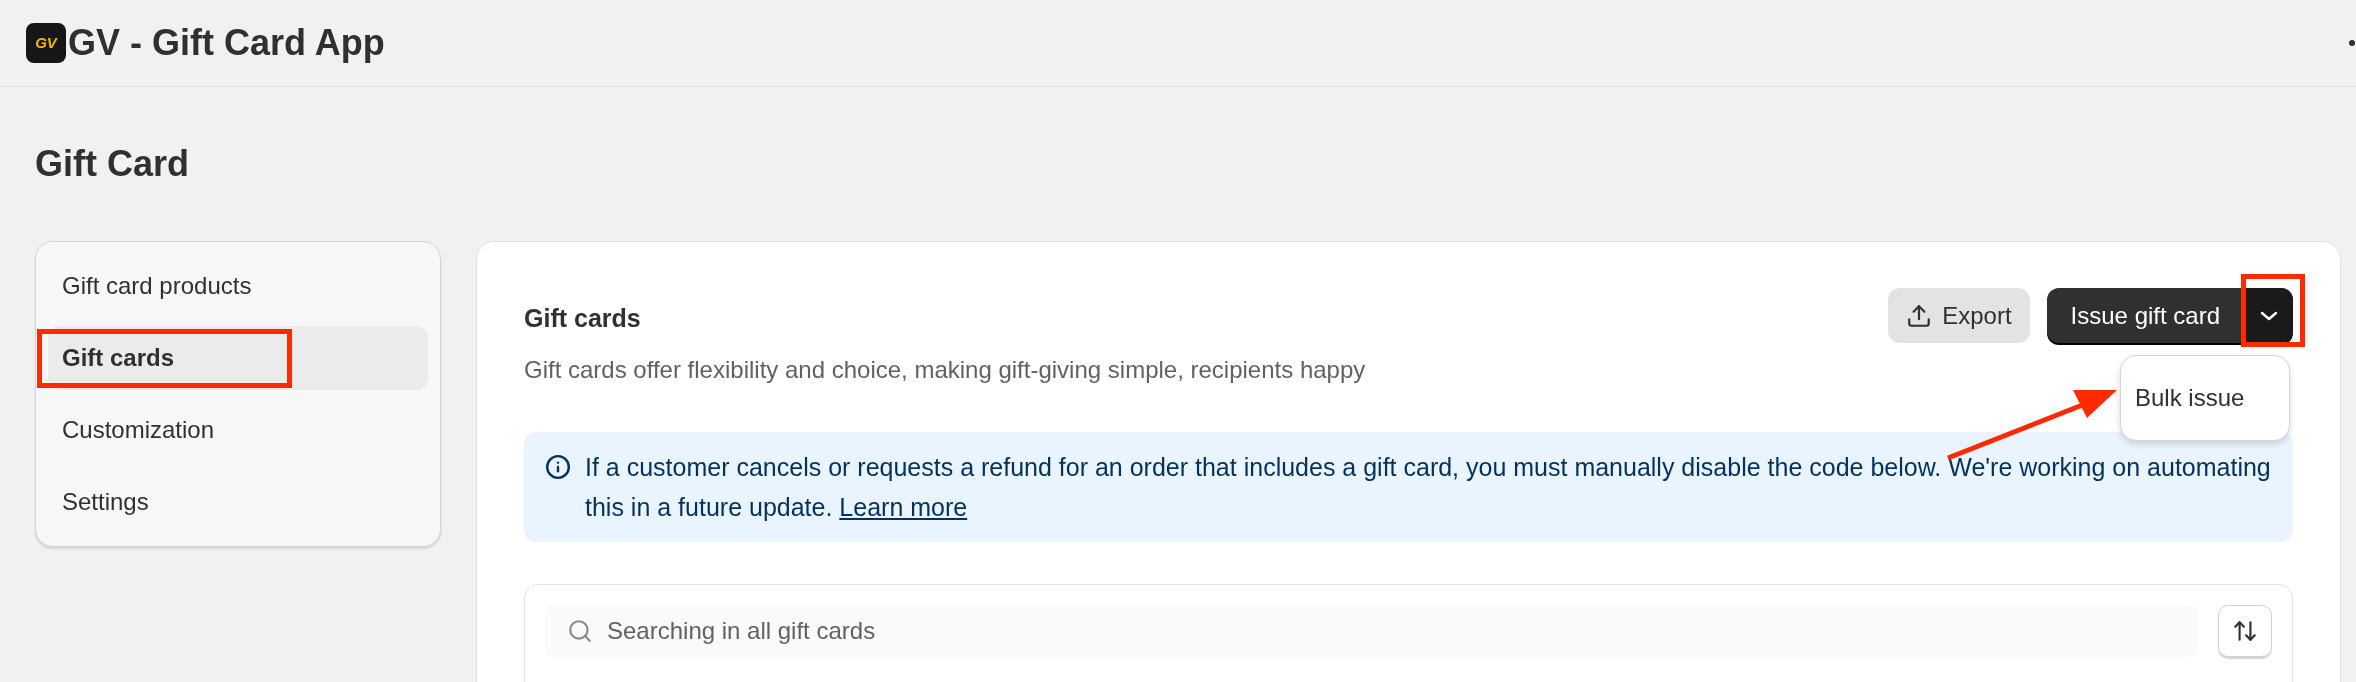 The image size is (2356, 682). I want to click on learn-more-link: Learn more, so click(903, 506).